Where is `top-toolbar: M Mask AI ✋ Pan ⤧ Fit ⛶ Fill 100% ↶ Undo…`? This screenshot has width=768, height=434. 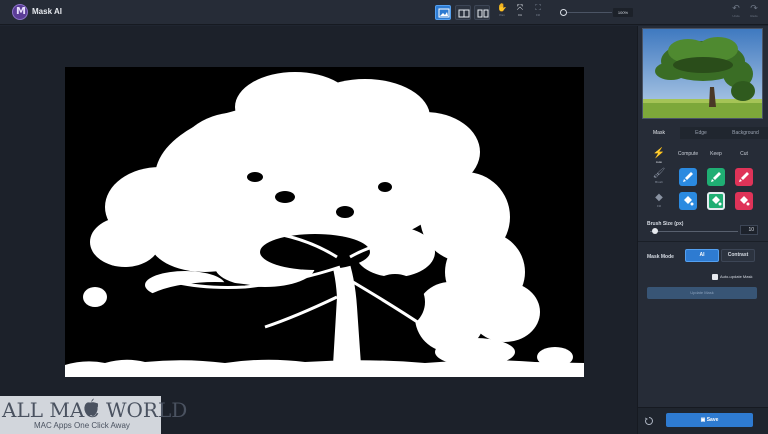 top-toolbar: M Mask AI ✋ Pan ⤧ Fit ⛶ Fill 100% ↶ Undo… is located at coordinates (384, 12).